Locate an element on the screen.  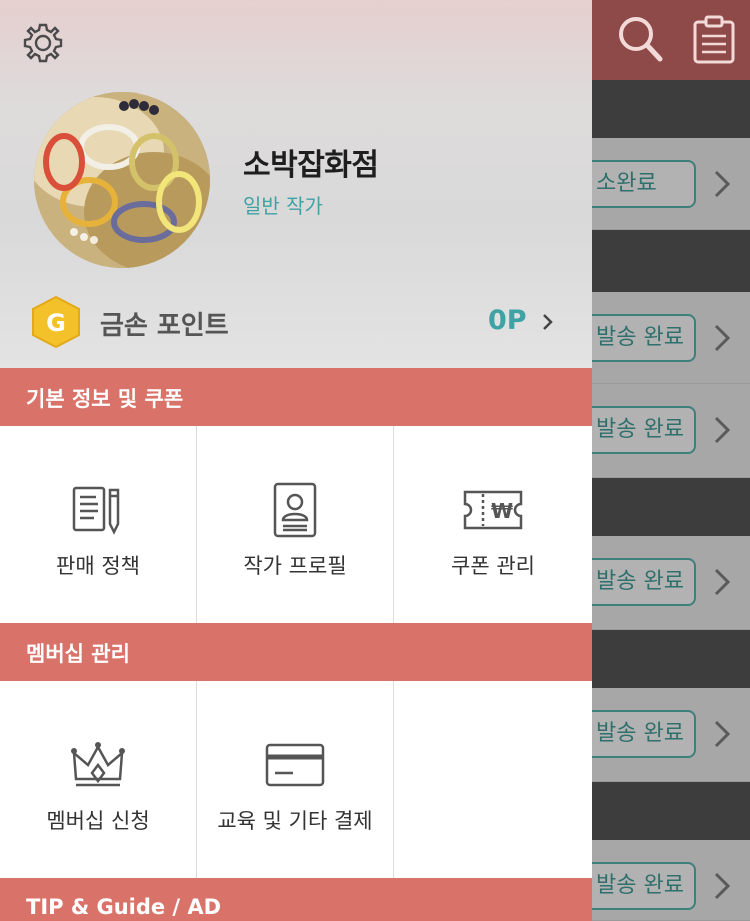
section-header-membership: 멤버십 관리 is located at coordinates (296, 652).